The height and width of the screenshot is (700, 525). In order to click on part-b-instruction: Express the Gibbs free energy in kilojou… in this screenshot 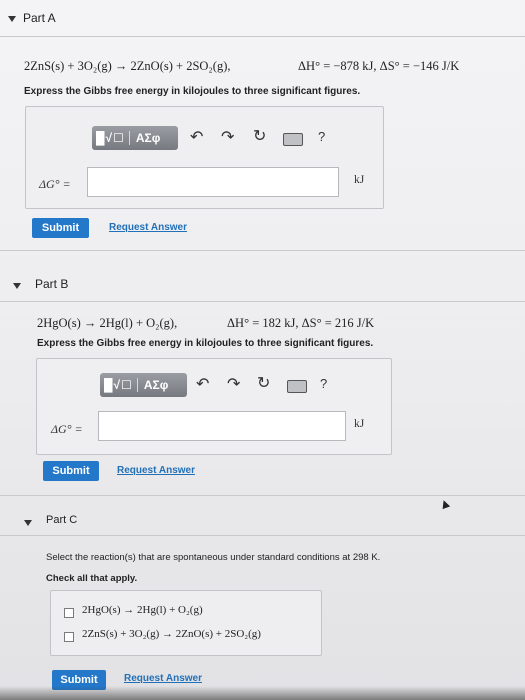, I will do `click(205, 343)`.